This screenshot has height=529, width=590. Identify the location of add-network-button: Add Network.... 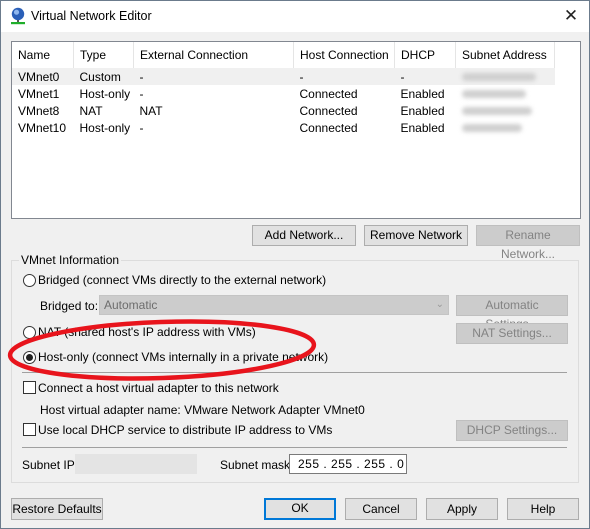
(304, 235).